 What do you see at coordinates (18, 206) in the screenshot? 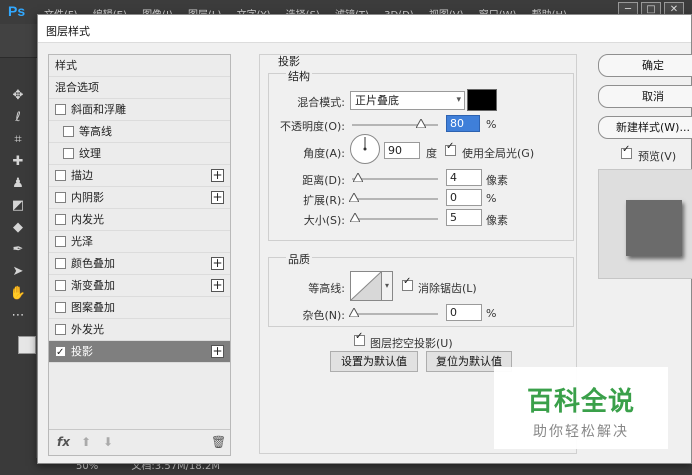
I see `eraser-tool-icon: ◩` at bounding box center [18, 206].